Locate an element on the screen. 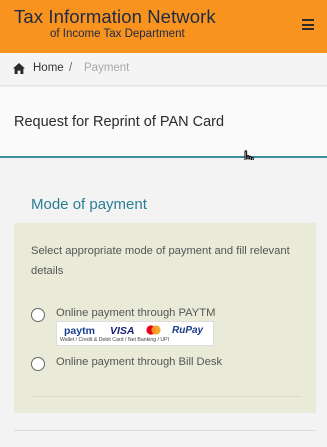  hamburger-menu-icon is located at coordinates (308, 25).